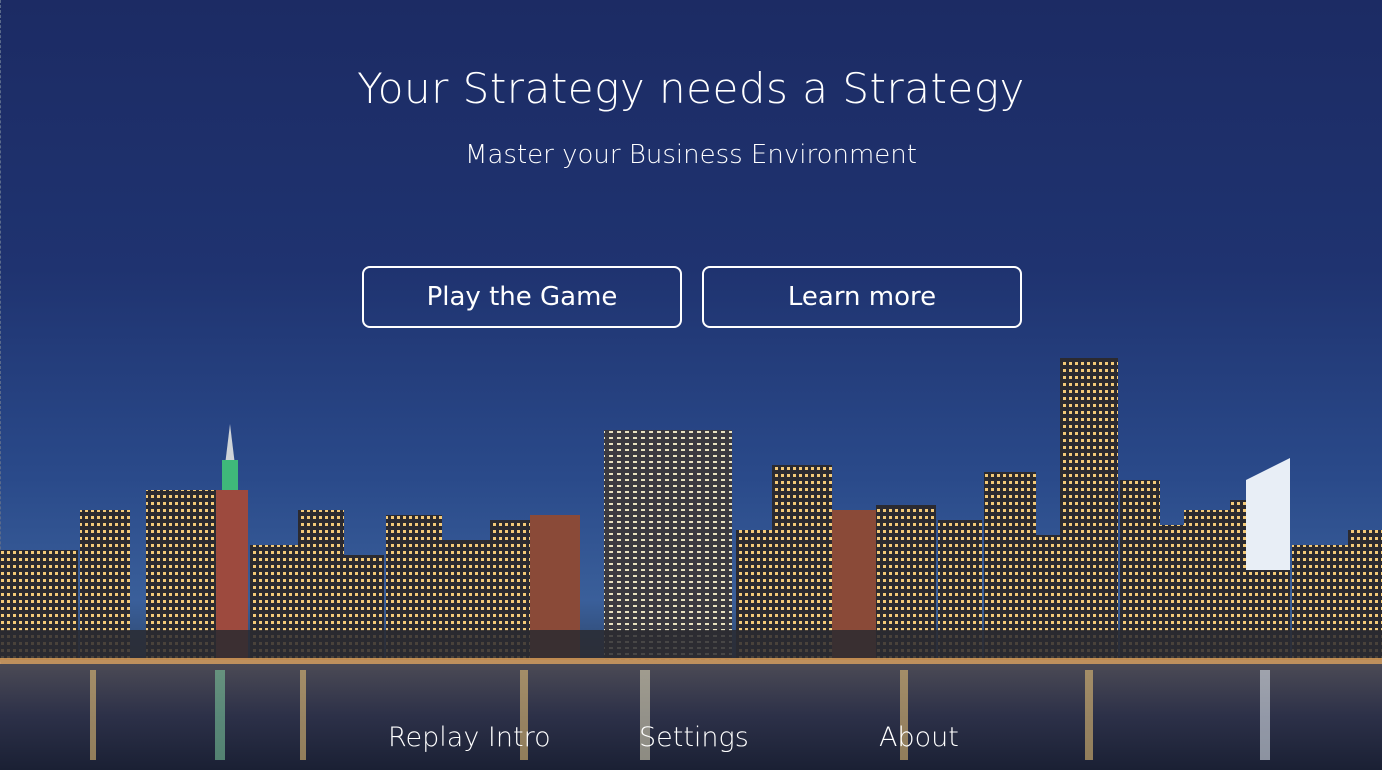 This screenshot has width=1382, height=770. I want to click on about-link: About, so click(919, 737).